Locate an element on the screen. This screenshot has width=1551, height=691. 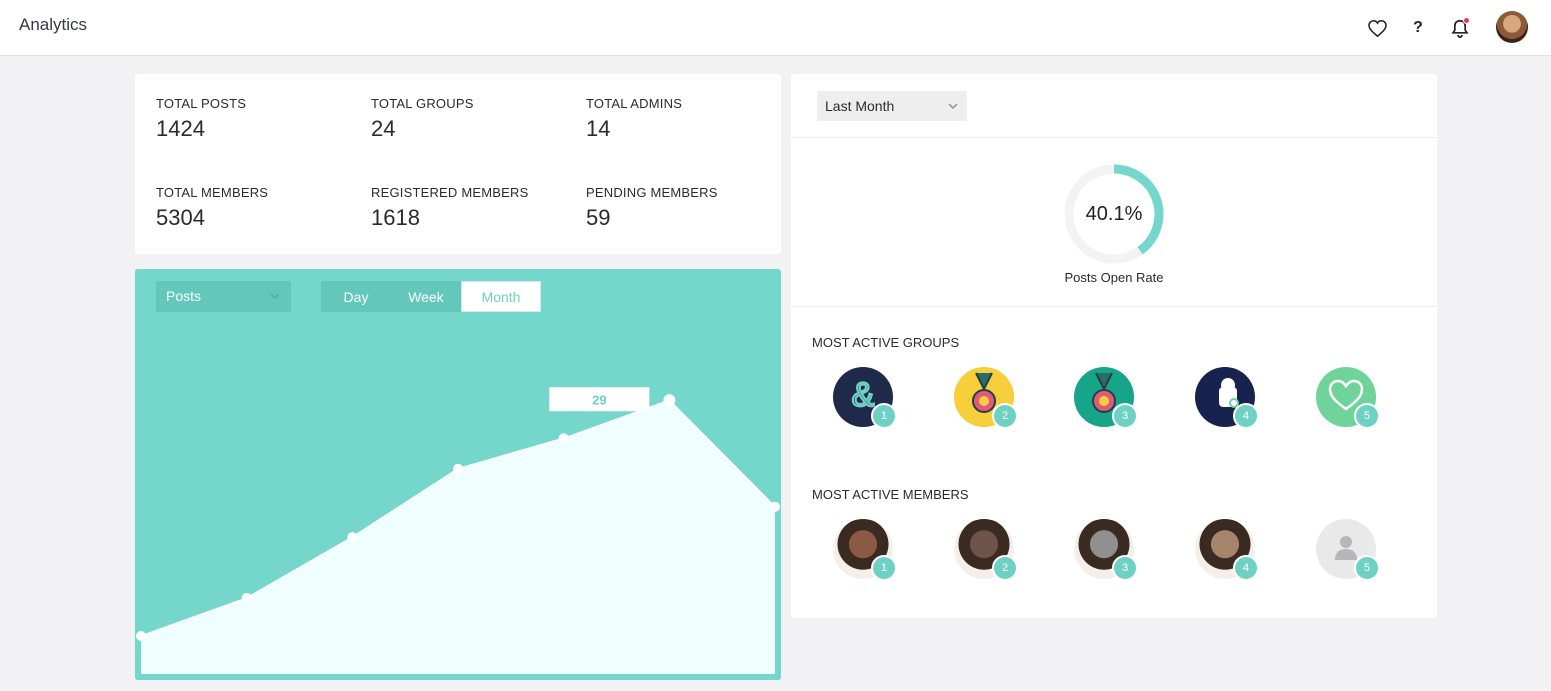
stat-value: 1424 is located at coordinates (180, 128).